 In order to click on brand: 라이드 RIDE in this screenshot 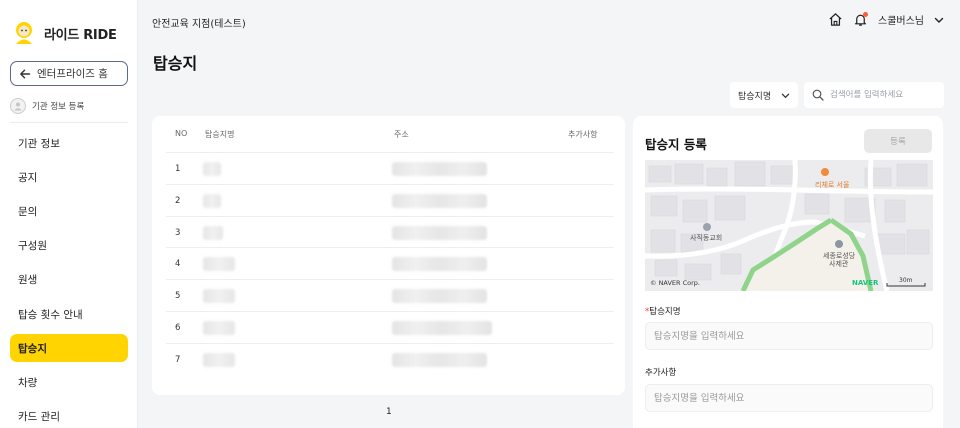, I will do `click(64, 33)`.